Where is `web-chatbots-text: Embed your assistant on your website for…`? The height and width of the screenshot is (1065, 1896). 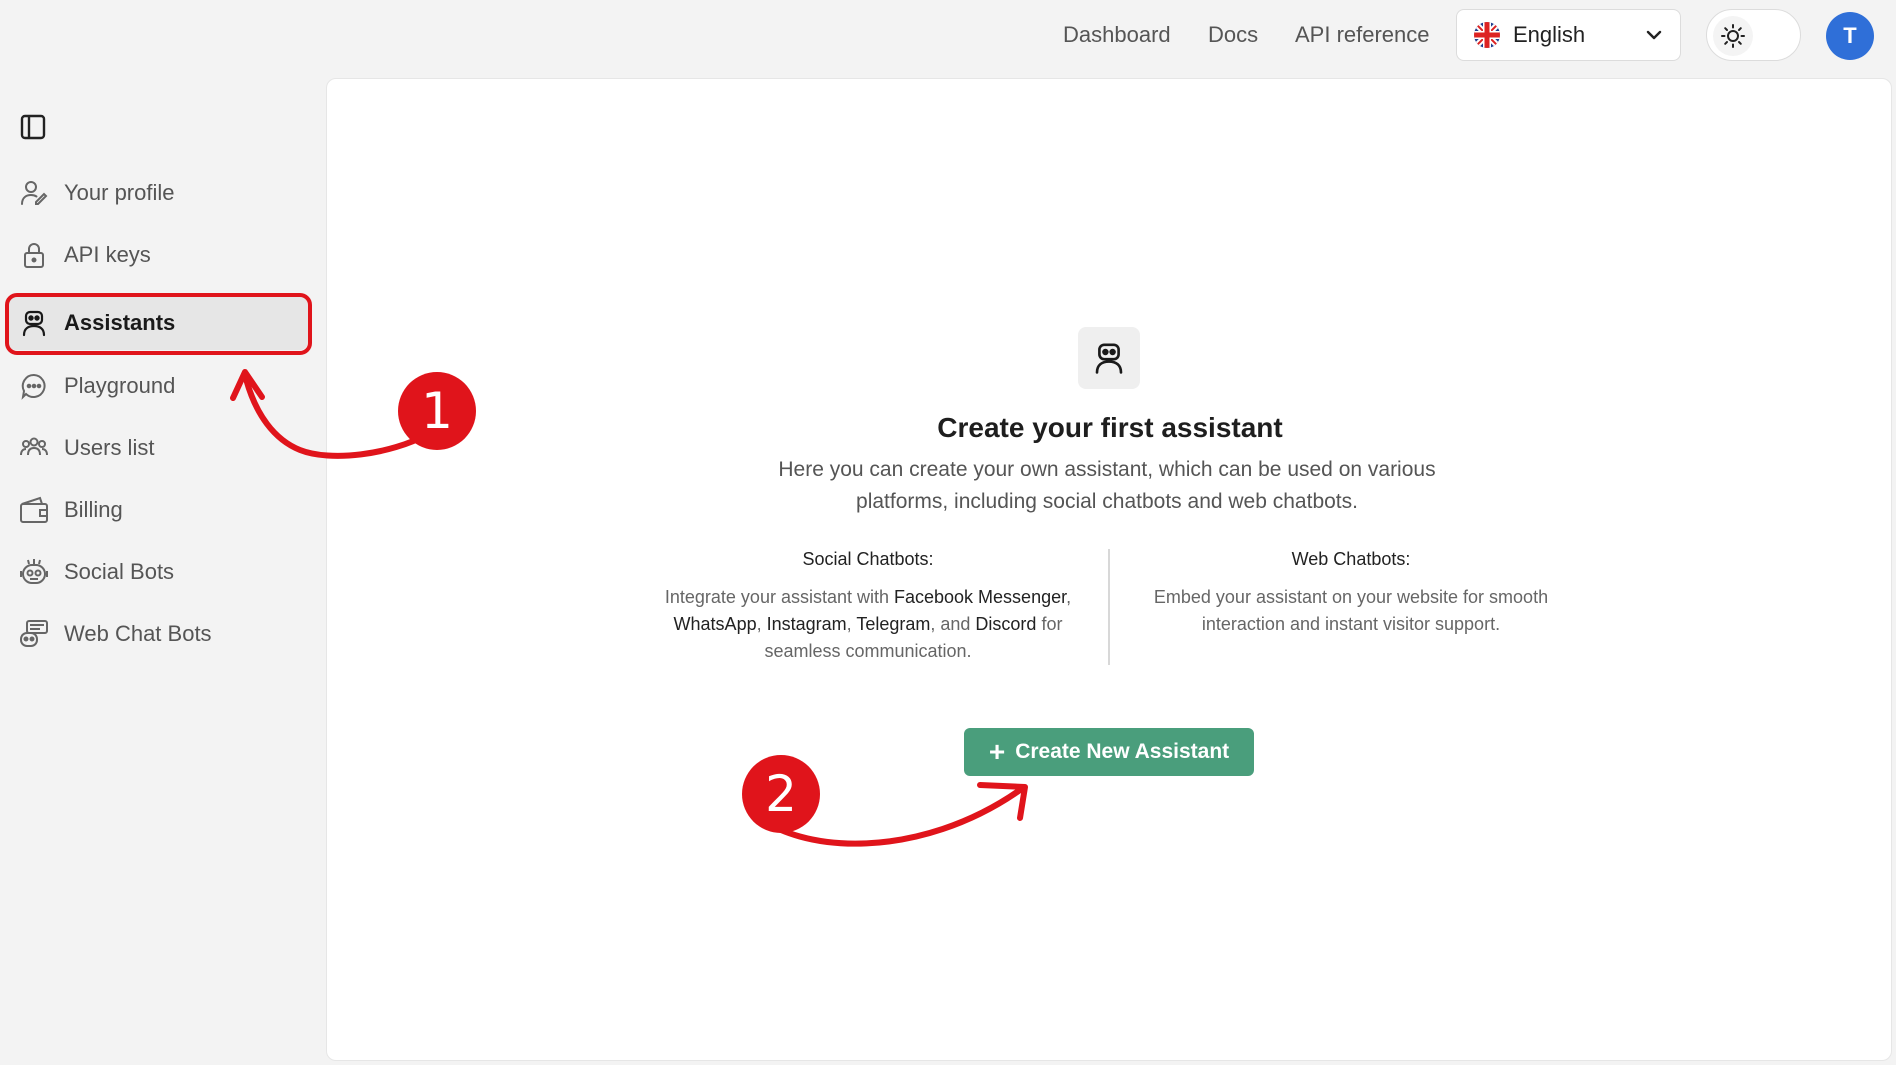
web-chatbots-text: Embed your assistant on your website for… is located at coordinates (1351, 610).